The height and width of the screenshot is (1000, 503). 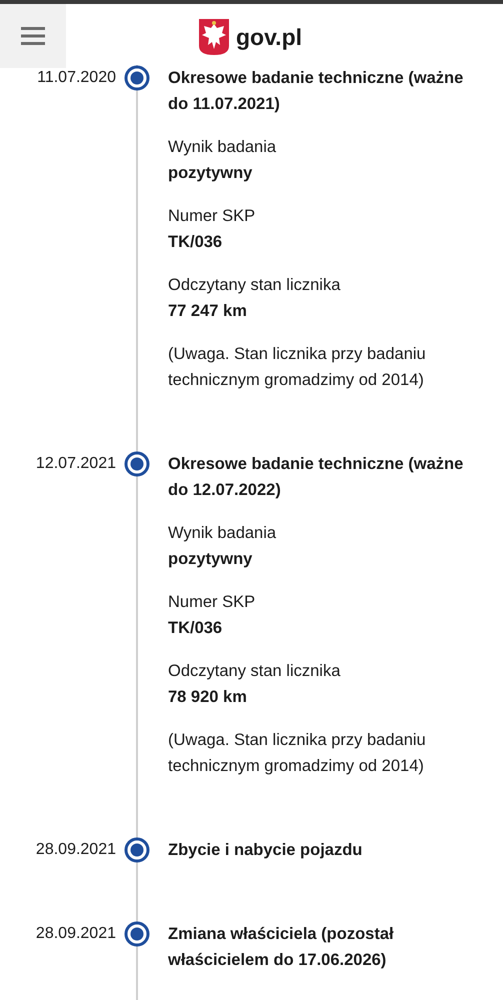 What do you see at coordinates (316, 477) in the screenshot?
I see `event-title: Okresowe badanie techniczne (ważne do 12.07.2022)` at bounding box center [316, 477].